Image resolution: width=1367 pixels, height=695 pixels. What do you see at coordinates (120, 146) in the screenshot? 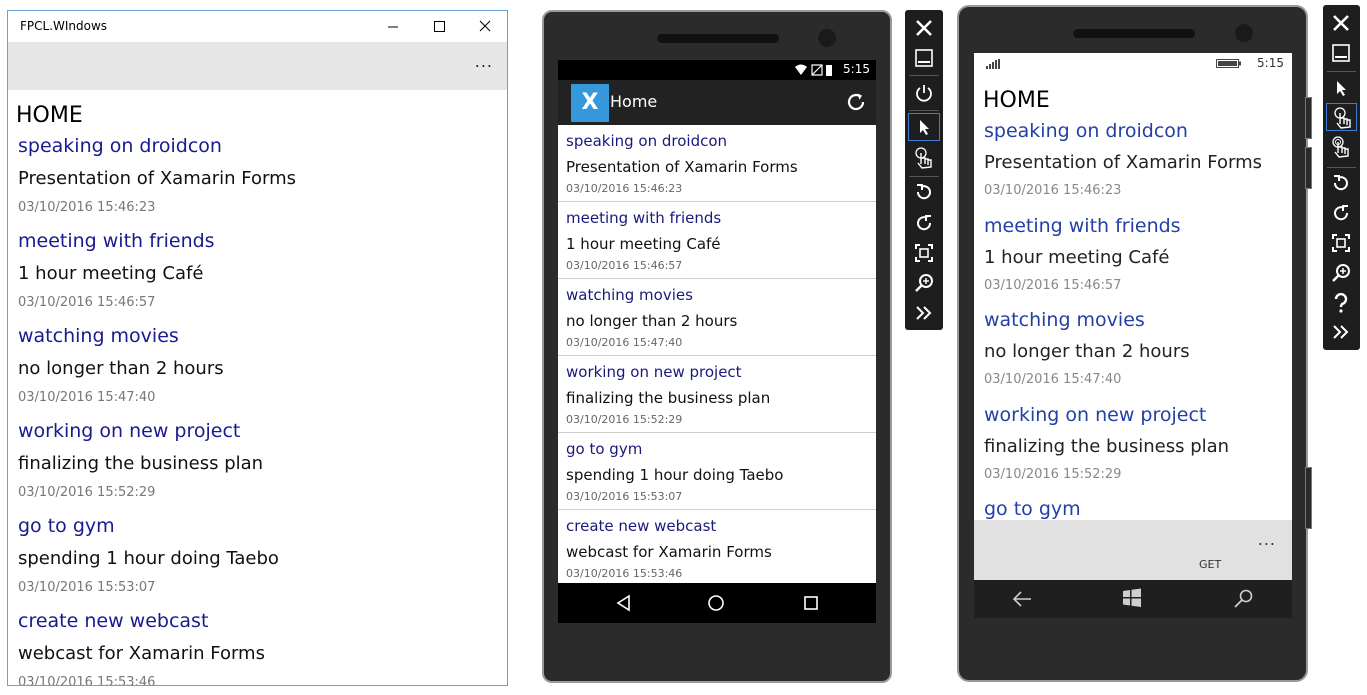
I see `item-title: speaking on droidcon` at bounding box center [120, 146].